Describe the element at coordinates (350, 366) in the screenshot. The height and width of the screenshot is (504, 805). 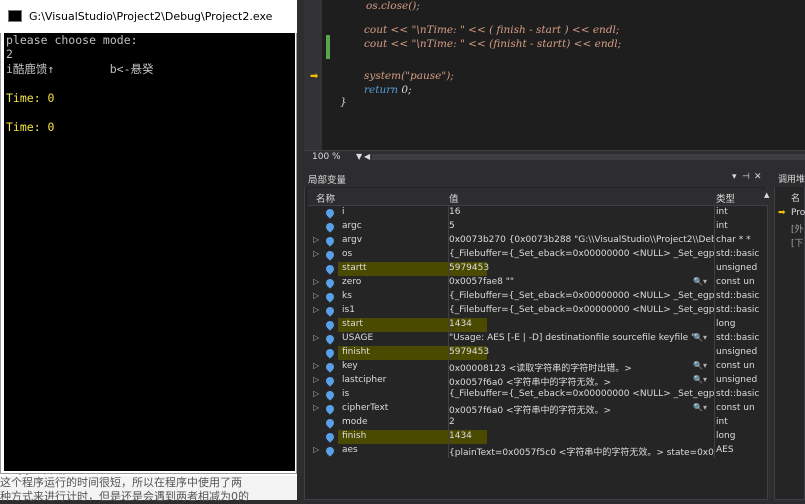
I see `variable-name: key` at that location.